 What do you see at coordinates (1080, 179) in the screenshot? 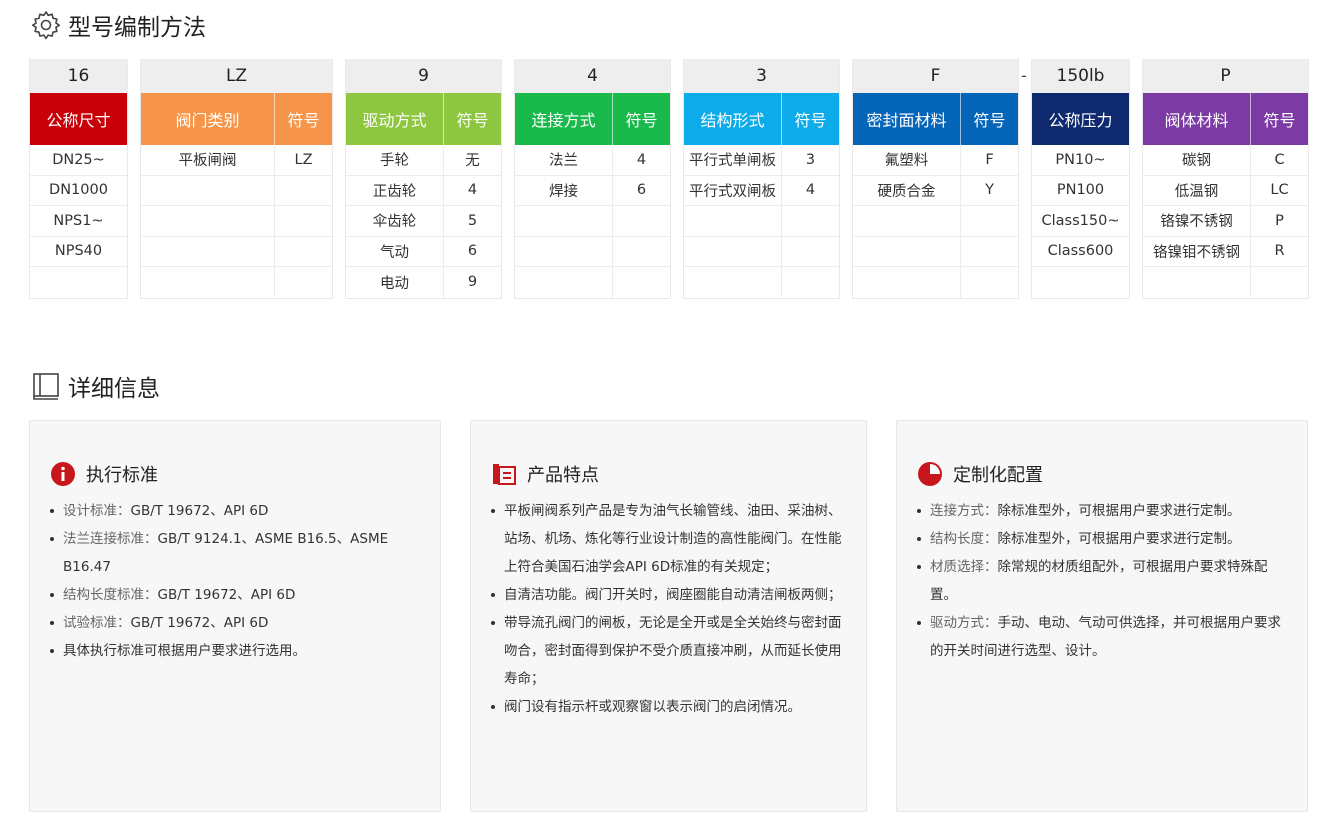
I see `code-column: 150lb 公称压力 PN10~ PN100 Class150~ Class600` at bounding box center [1080, 179].